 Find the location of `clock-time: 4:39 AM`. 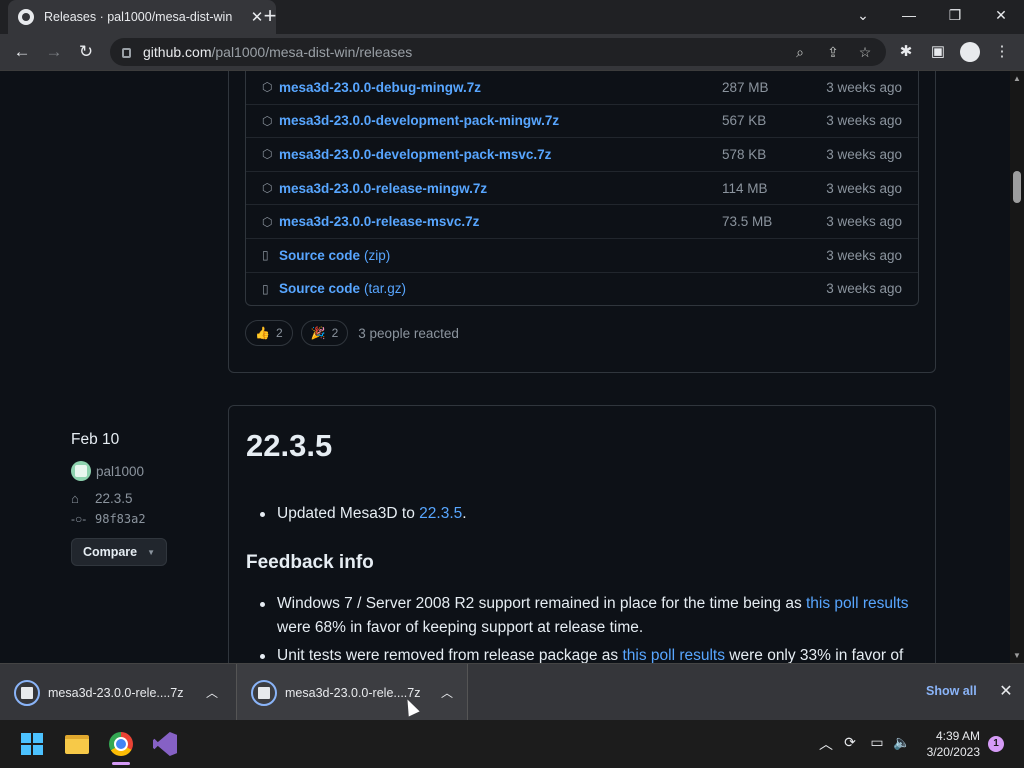

clock-time: 4:39 AM is located at coordinates (957, 736).